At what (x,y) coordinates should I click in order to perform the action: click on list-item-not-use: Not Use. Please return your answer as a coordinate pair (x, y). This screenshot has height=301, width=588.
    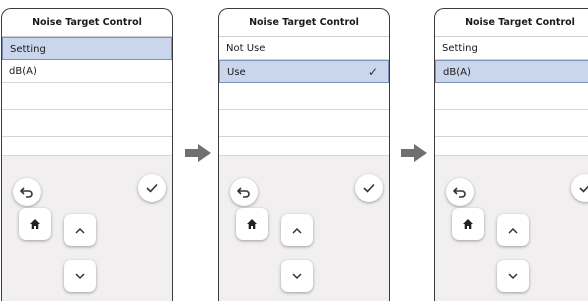
    Looking at the image, I should click on (304, 48).